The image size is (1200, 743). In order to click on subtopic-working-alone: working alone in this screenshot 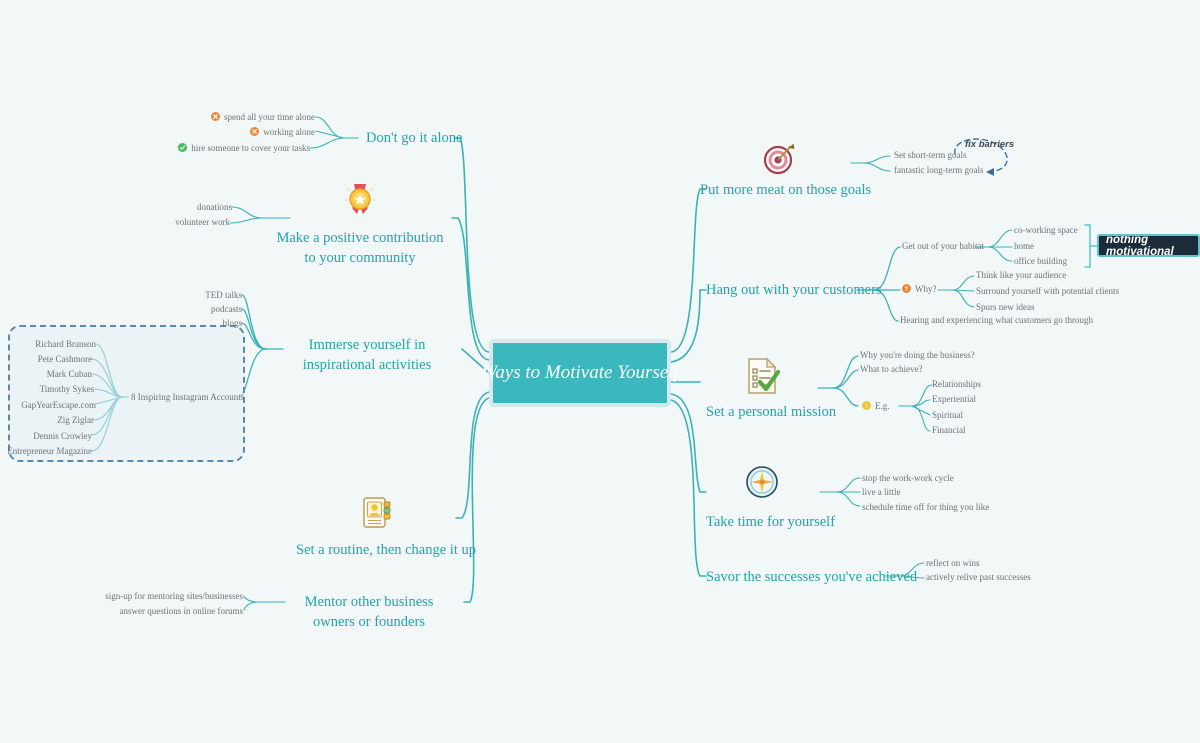, I will do `click(232, 133)`.